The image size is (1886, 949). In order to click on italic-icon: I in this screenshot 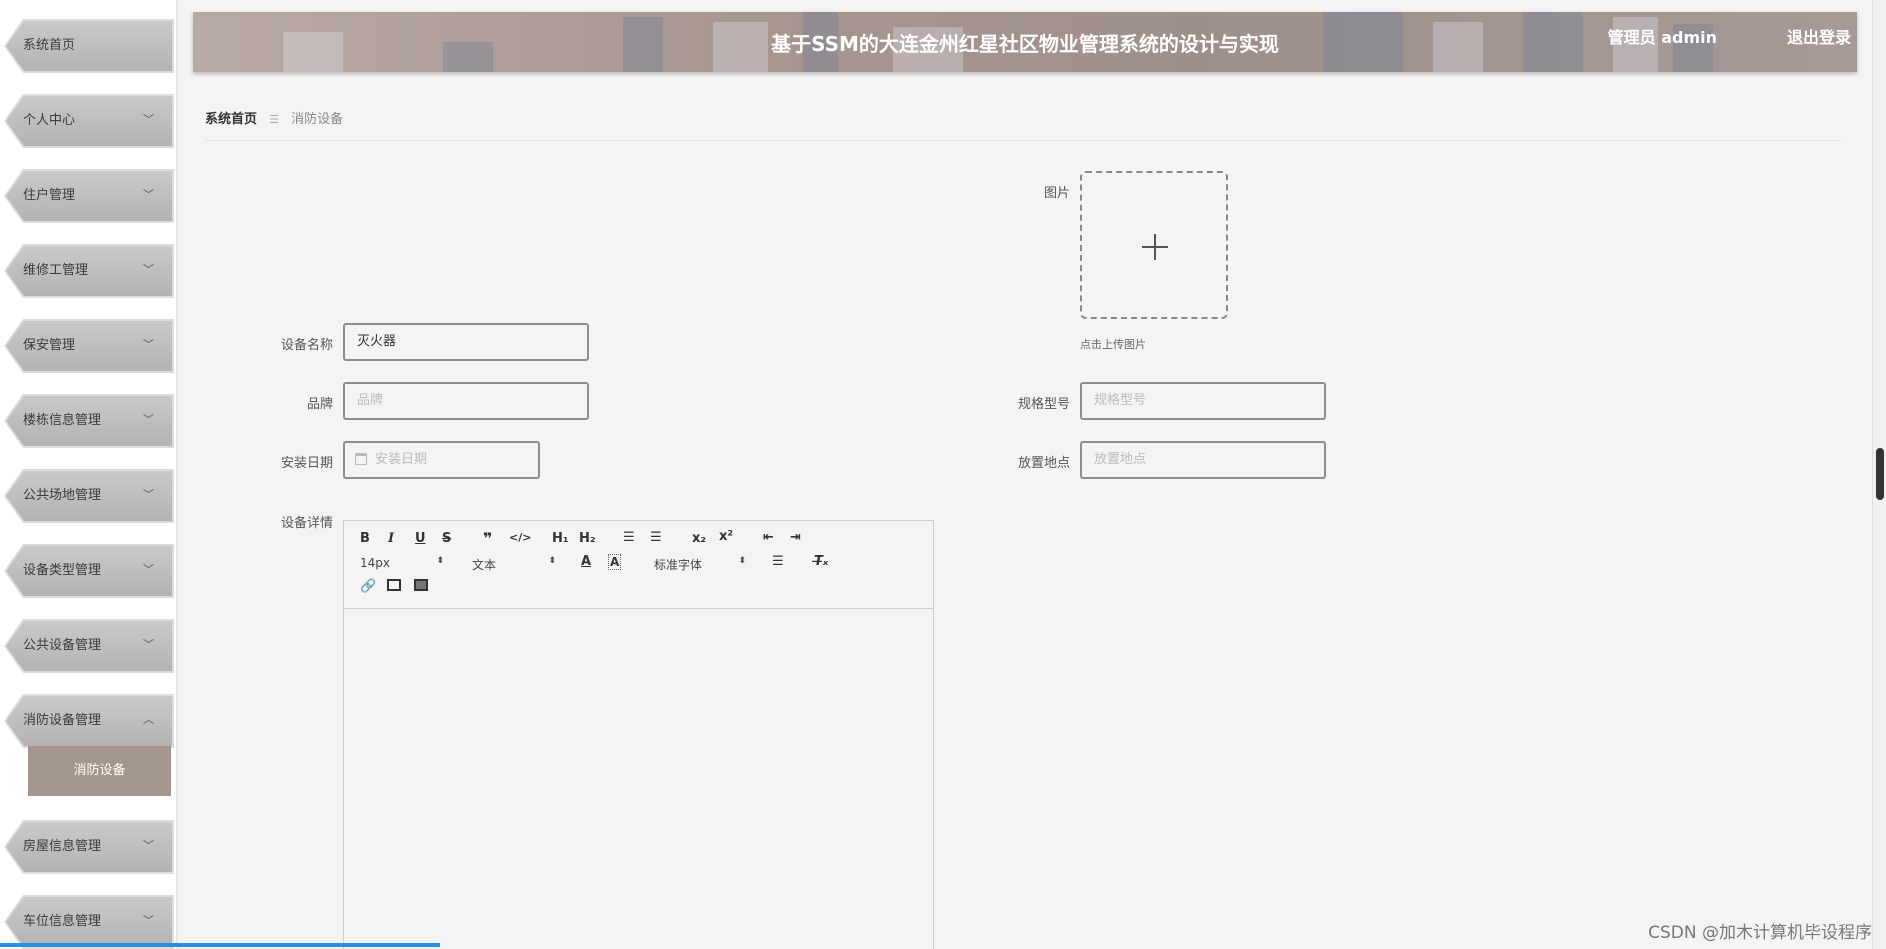, I will do `click(391, 538)`.